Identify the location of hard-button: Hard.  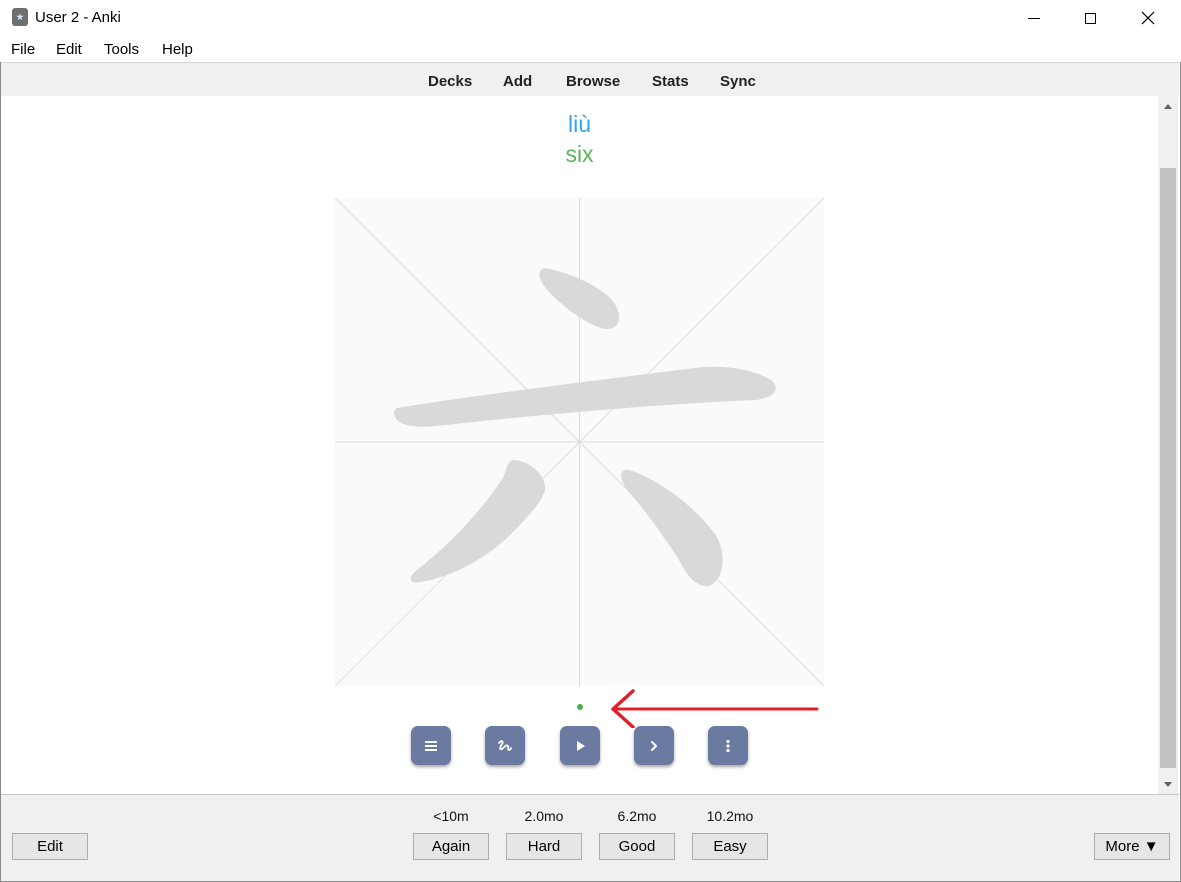
(544, 846).